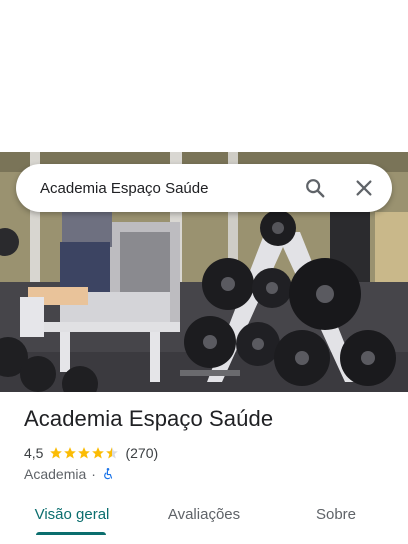 The width and height of the screenshot is (408, 544). What do you see at coordinates (71, 533) in the screenshot?
I see `active-tab-indicator` at bounding box center [71, 533].